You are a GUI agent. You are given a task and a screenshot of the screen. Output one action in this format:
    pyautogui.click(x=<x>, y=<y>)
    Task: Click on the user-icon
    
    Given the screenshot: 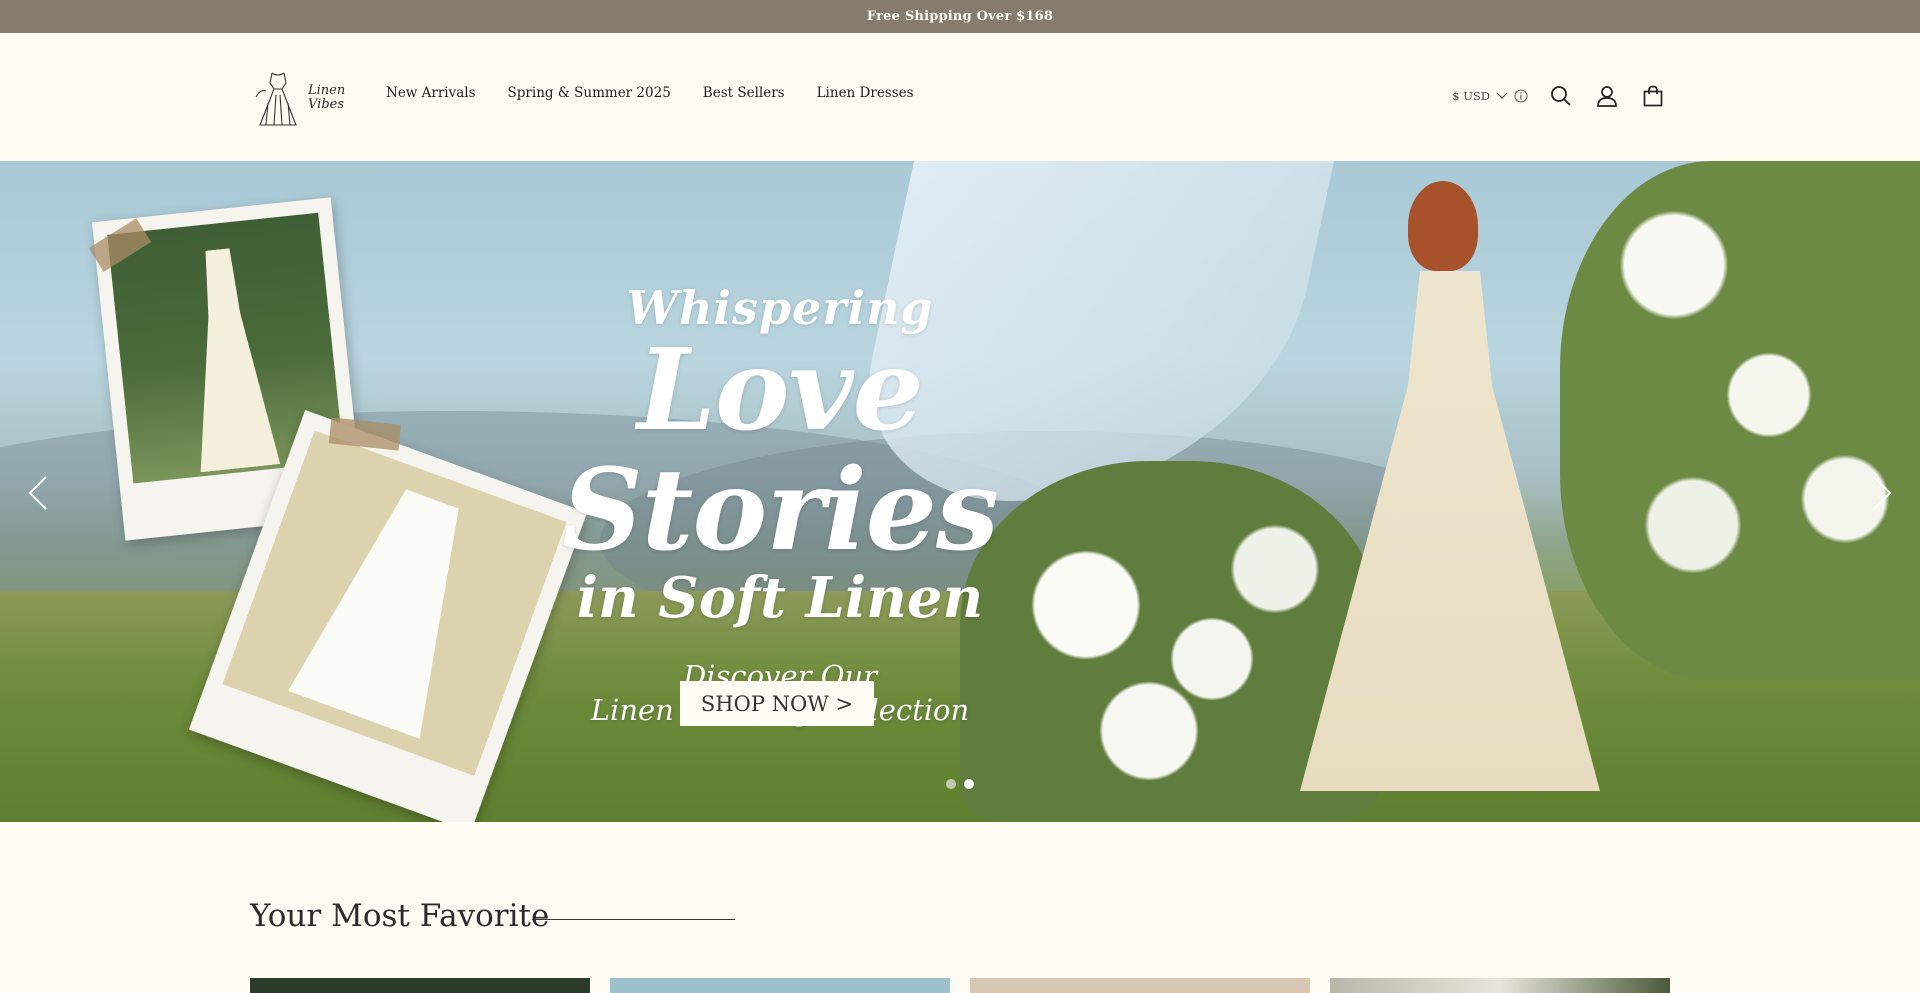 What is the action you would take?
    pyautogui.click(x=1607, y=96)
    